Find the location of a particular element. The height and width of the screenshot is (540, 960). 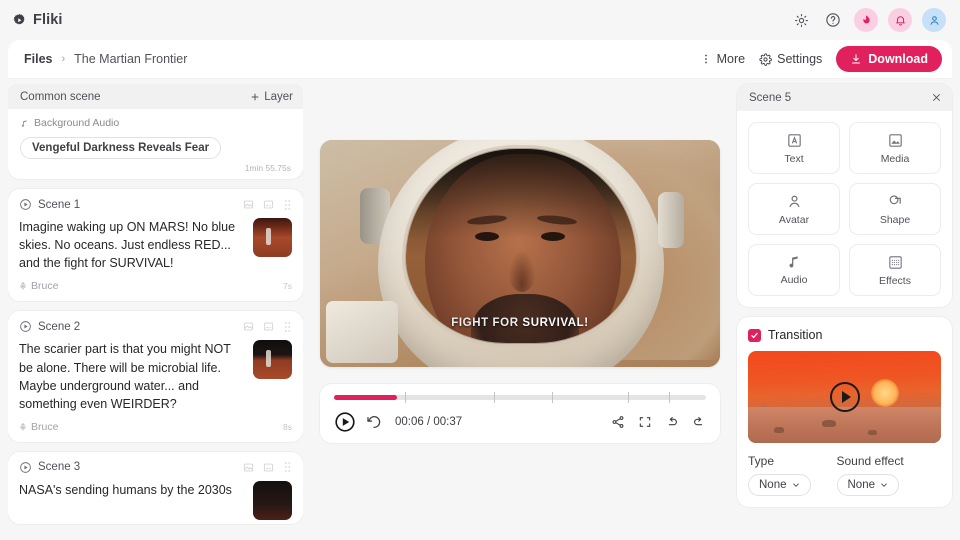

insert-audio-label: Audio is located at coordinates (794, 280).